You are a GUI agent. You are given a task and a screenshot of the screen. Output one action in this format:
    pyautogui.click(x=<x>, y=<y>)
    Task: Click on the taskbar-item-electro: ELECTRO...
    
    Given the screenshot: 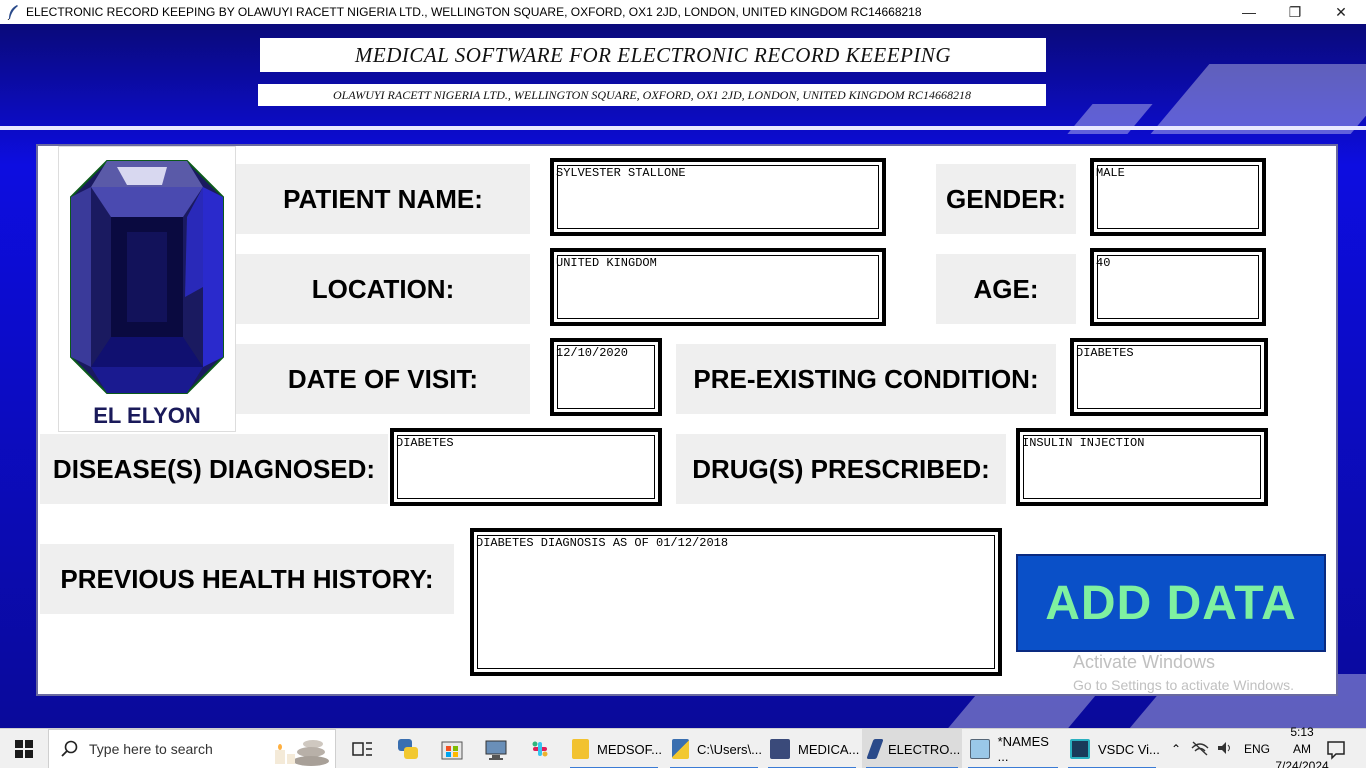 What is the action you would take?
    pyautogui.click(x=912, y=748)
    